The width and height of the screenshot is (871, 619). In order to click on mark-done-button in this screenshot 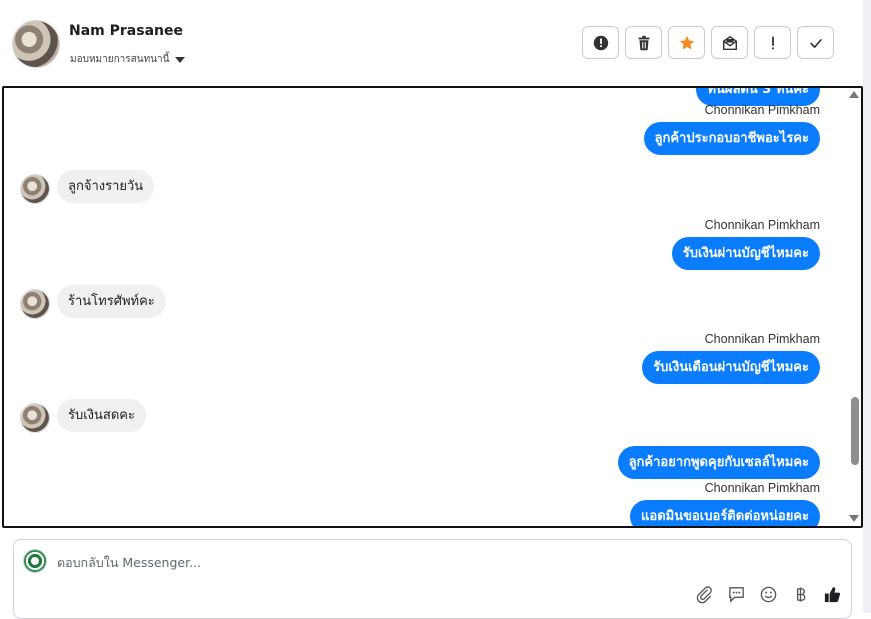, I will do `click(815, 42)`.